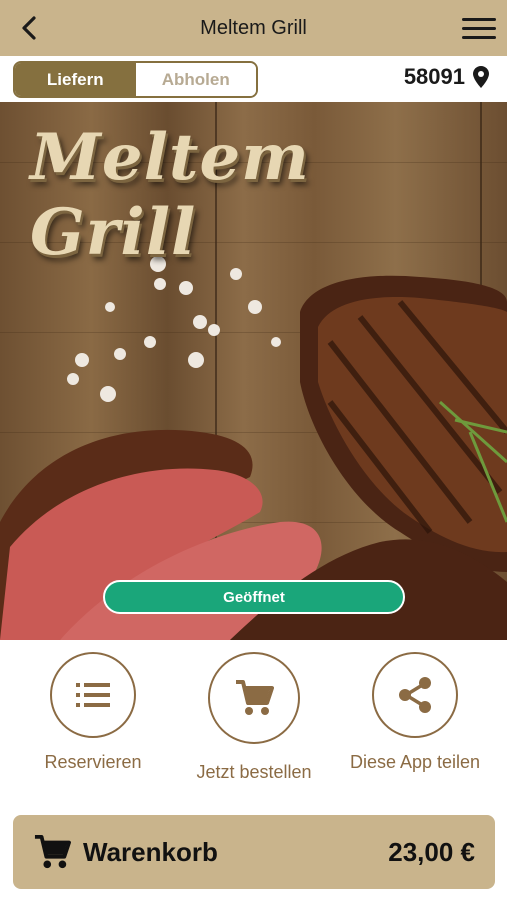 The width and height of the screenshot is (507, 900). I want to click on location-selector: 58091, so click(446, 77).